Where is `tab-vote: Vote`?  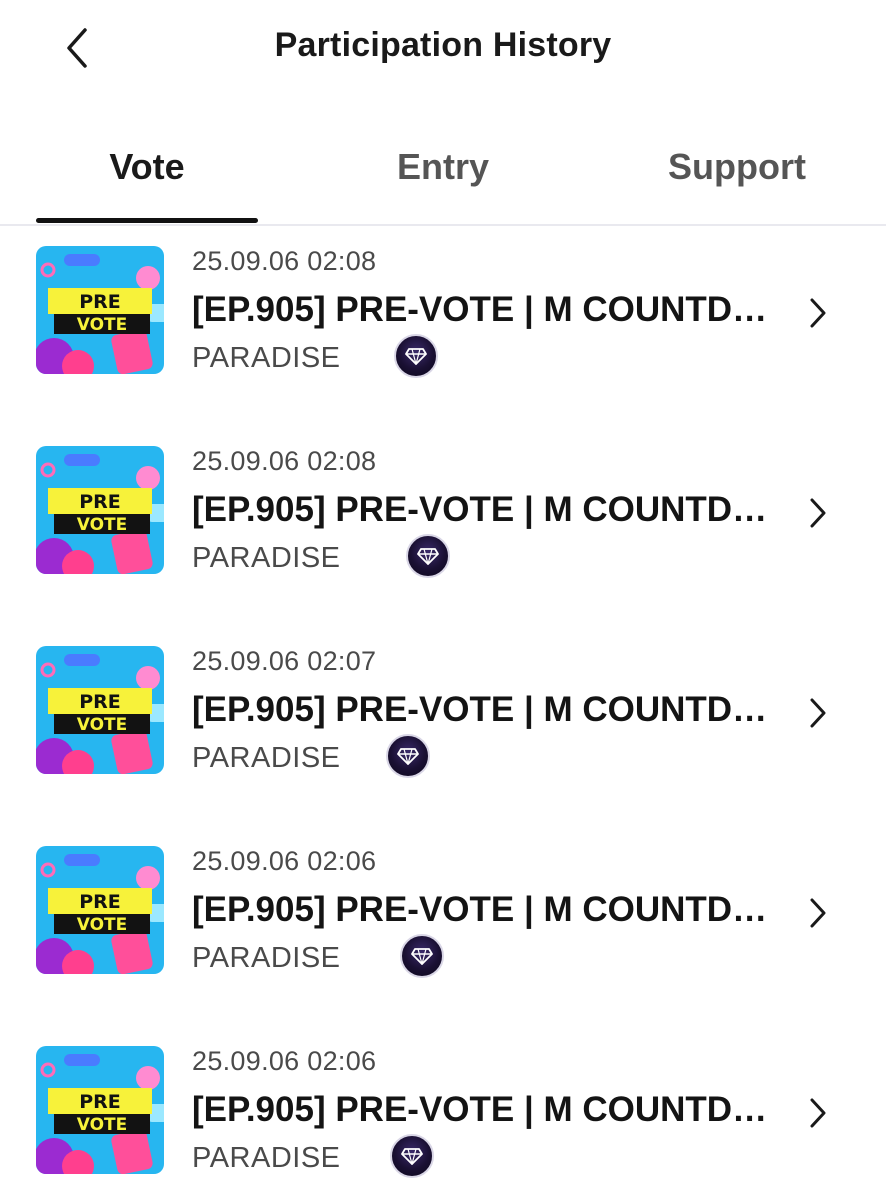 tab-vote: Vote is located at coordinates (147, 167).